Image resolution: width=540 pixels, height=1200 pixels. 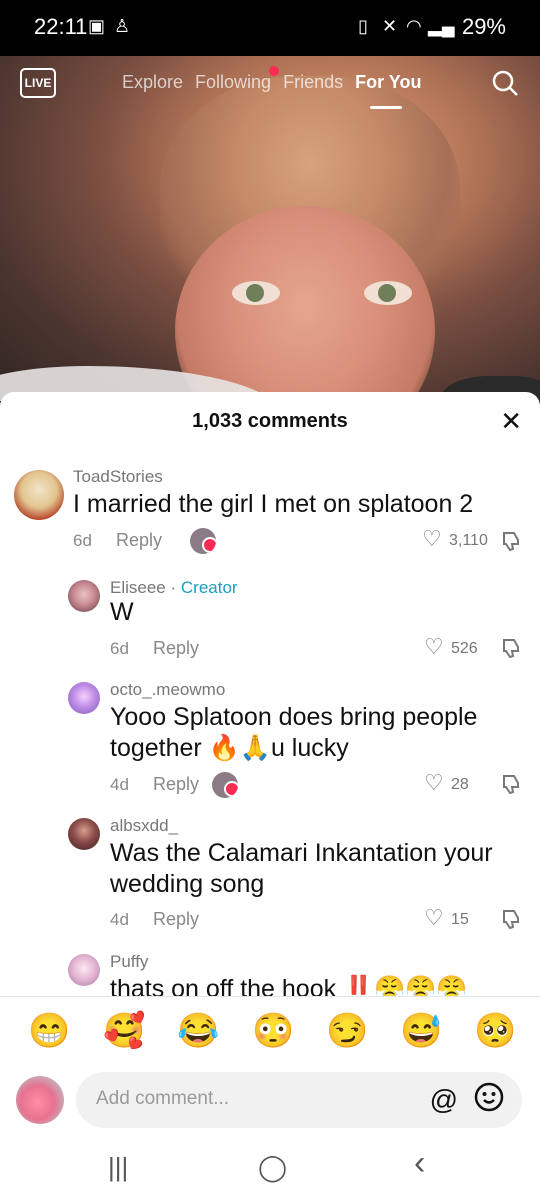 I want to click on creator-badge: Creator, so click(x=209, y=587).